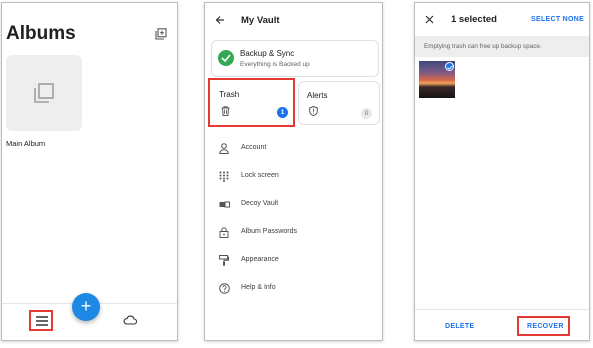 The height and width of the screenshot is (348, 593). I want to click on selected-check-icon, so click(449, 66).